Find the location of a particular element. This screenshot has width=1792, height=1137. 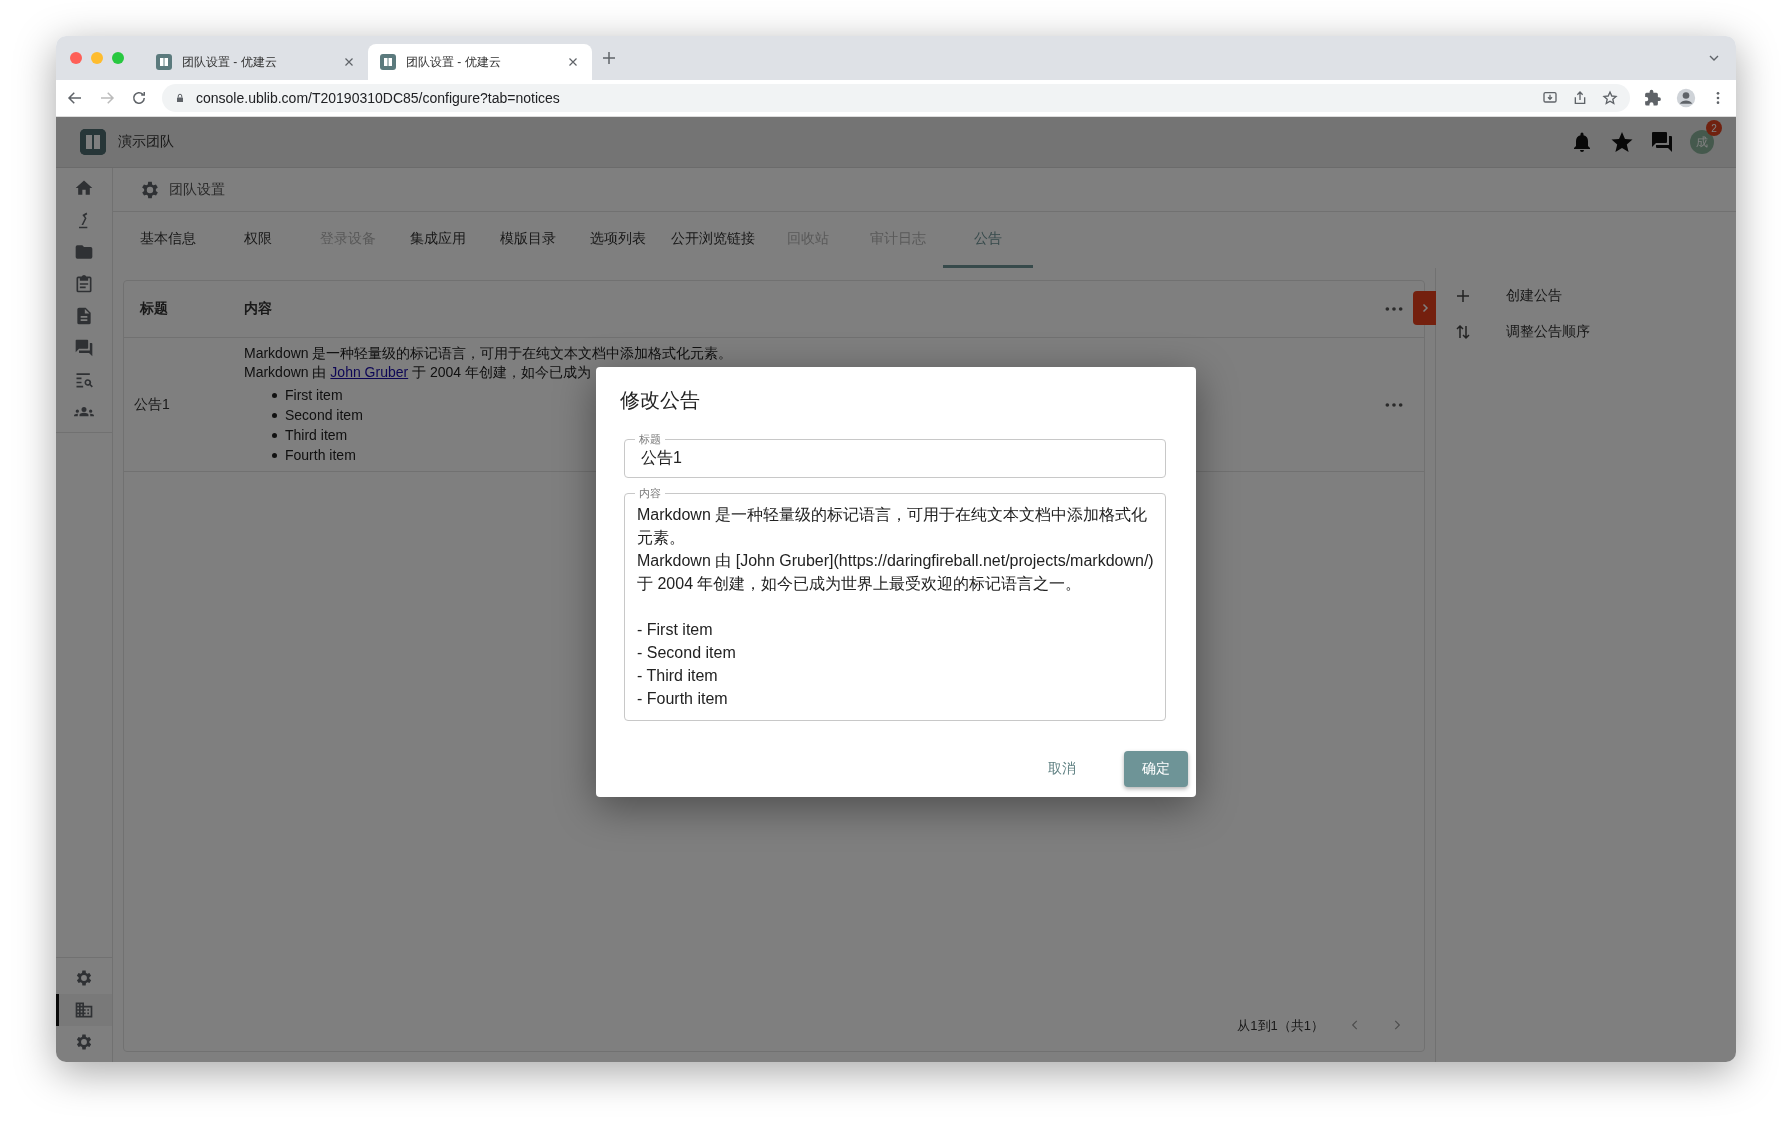

column-header: 标题 is located at coordinates (154, 309).